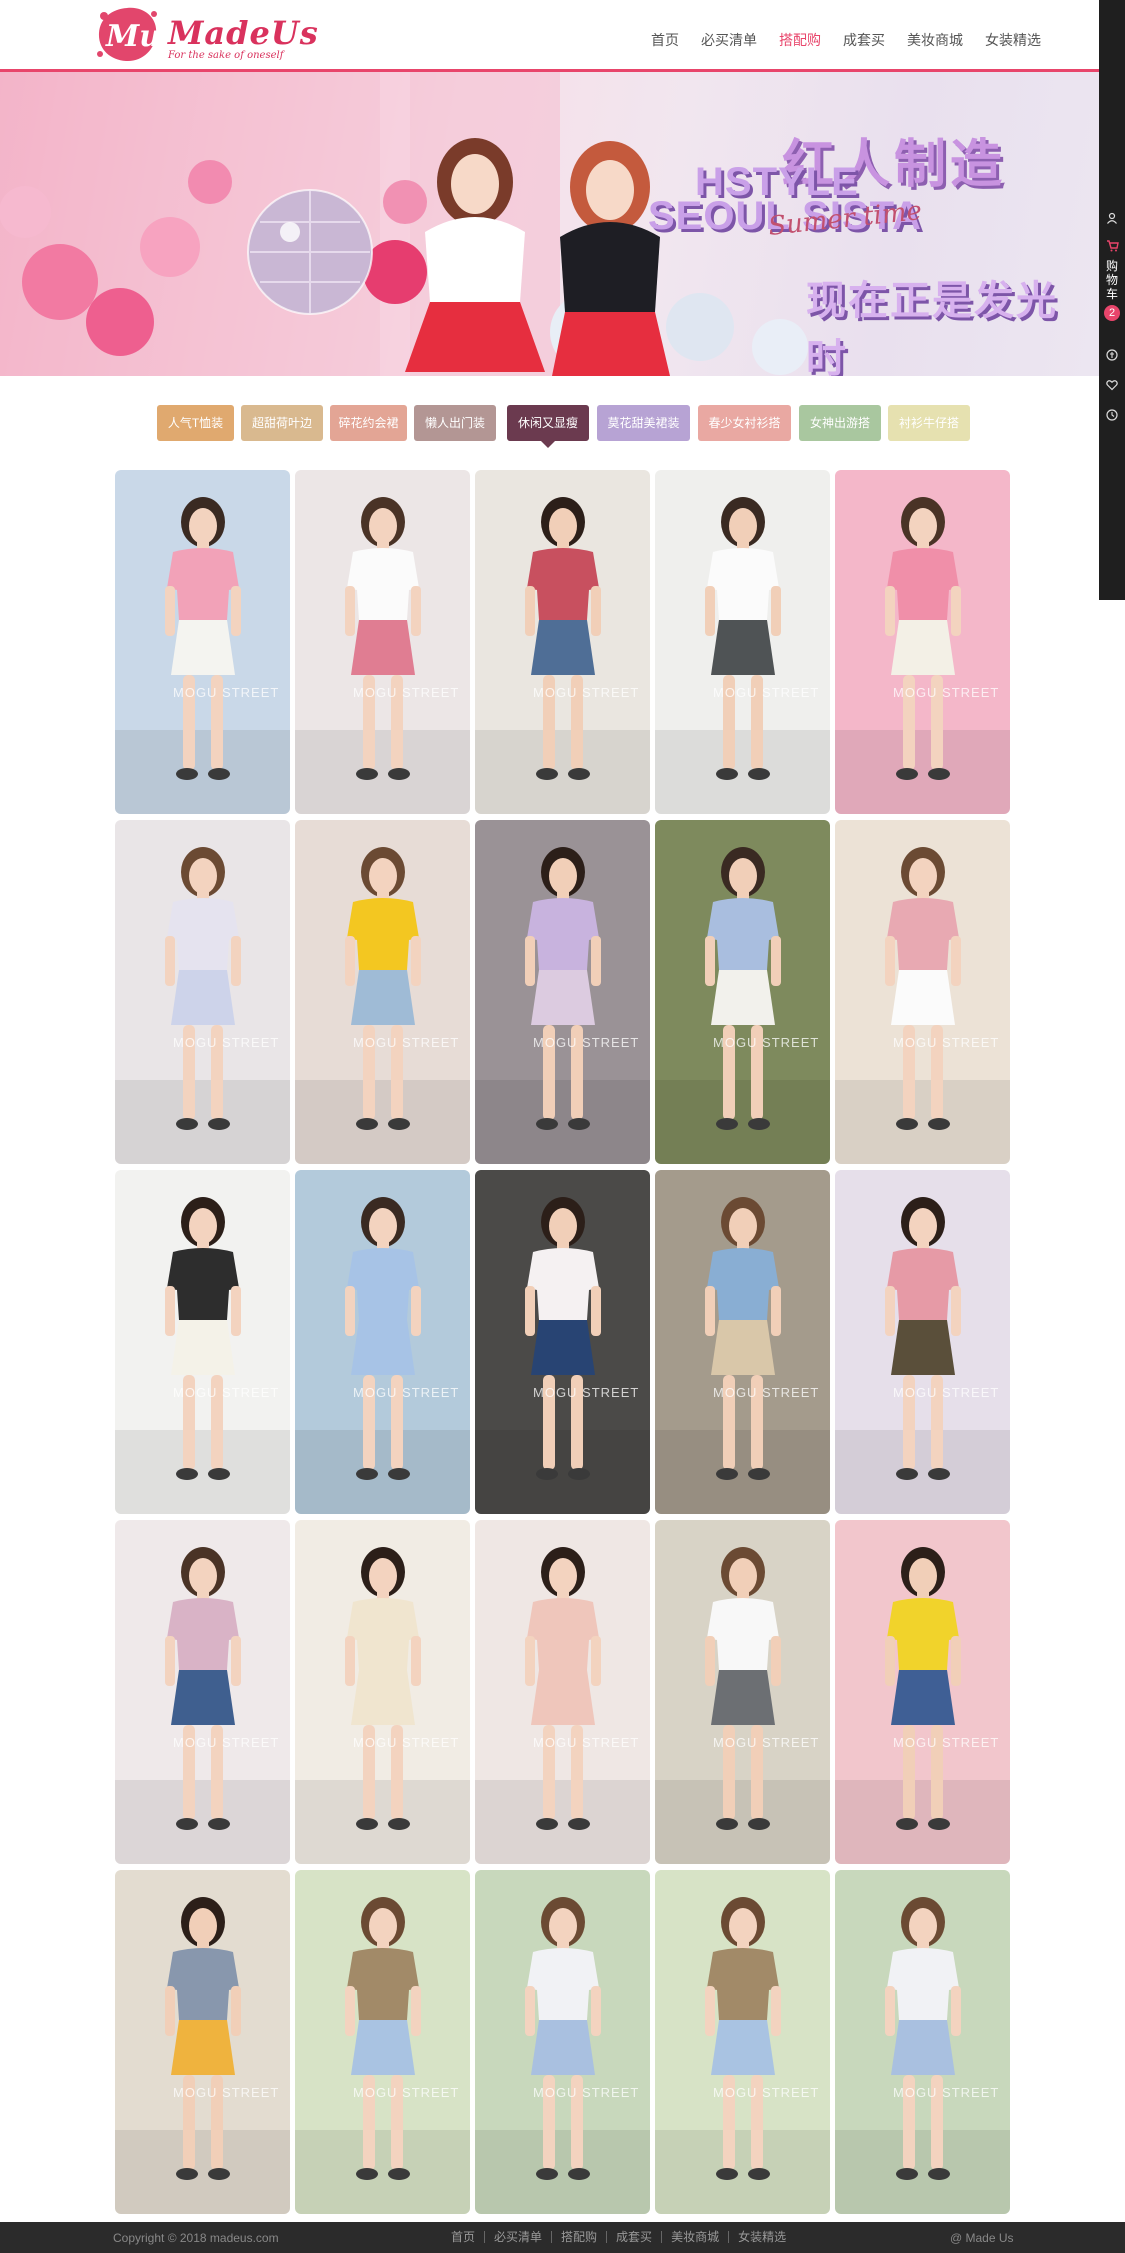 The image size is (1125, 2253). Describe the element at coordinates (935, 40) in the screenshot. I see `nav-beauty-mall: 美妆商城` at that location.